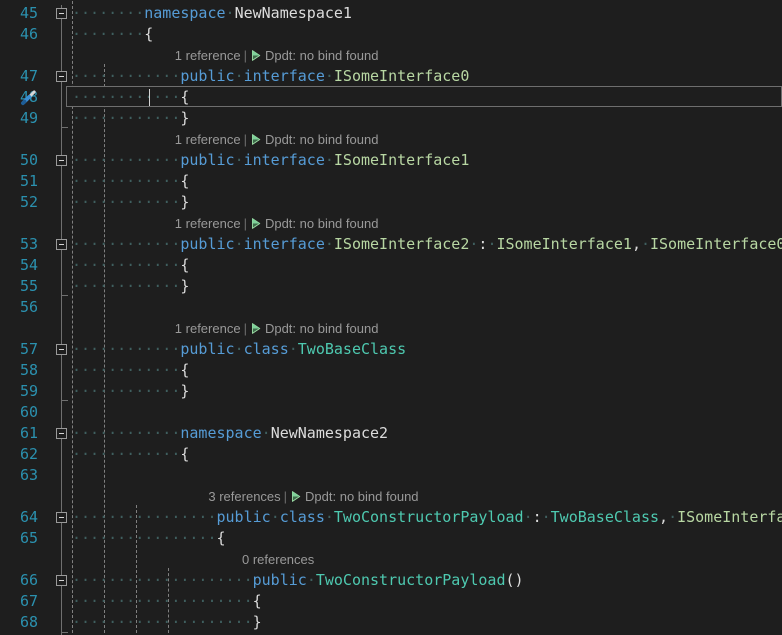  What do you see at coordinates (28, 202) in the screenshot?
I see `line-number: 52` at bounding box center [28, 202].